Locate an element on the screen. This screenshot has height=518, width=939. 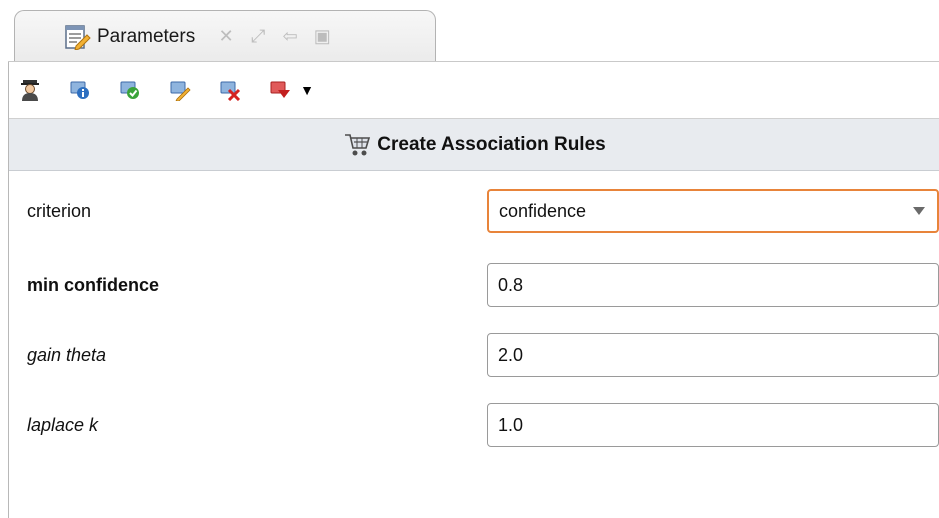
param-row-gain-theta: gain theta is located at coordinates (474, 355).